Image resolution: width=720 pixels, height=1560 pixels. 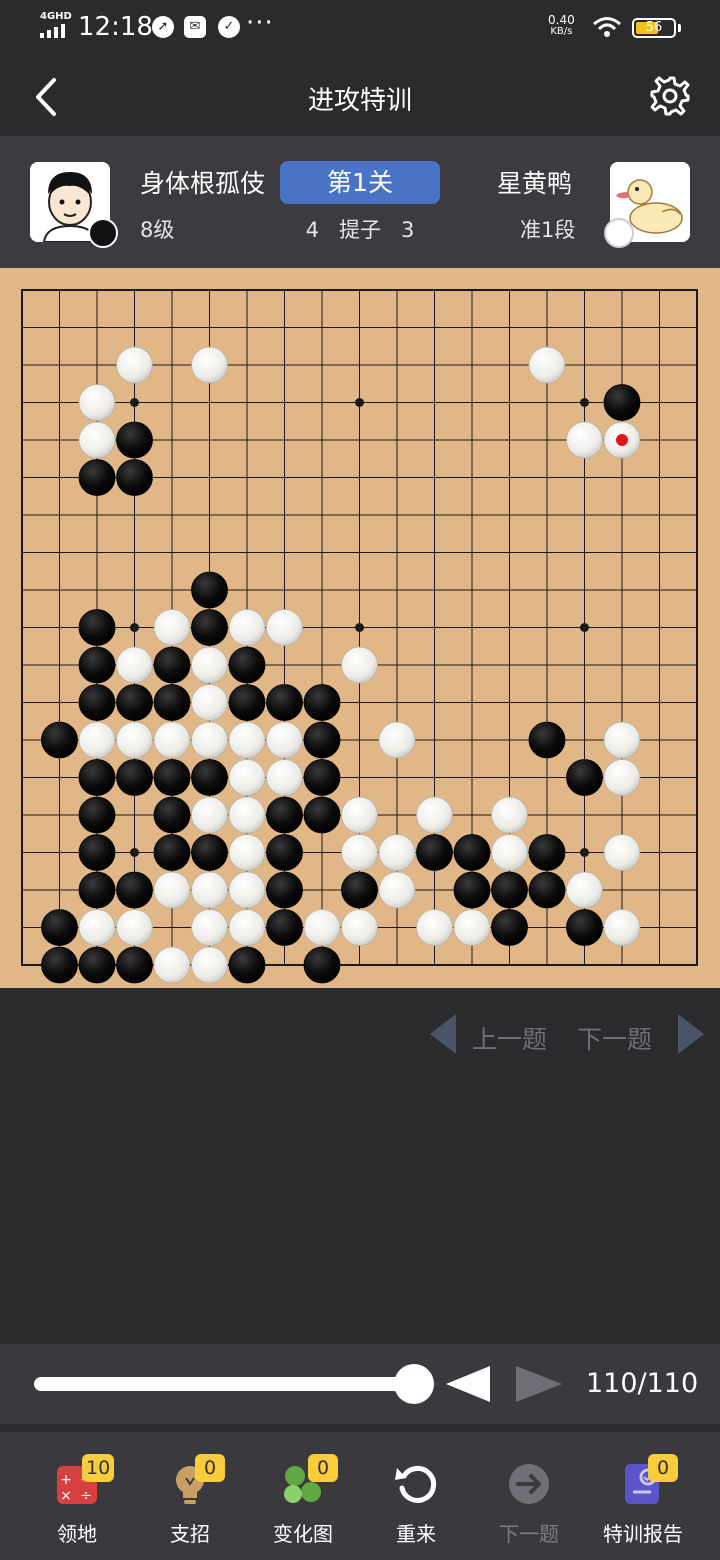 I want to click on territory-label: 领地, so click(x=77, y=1534).